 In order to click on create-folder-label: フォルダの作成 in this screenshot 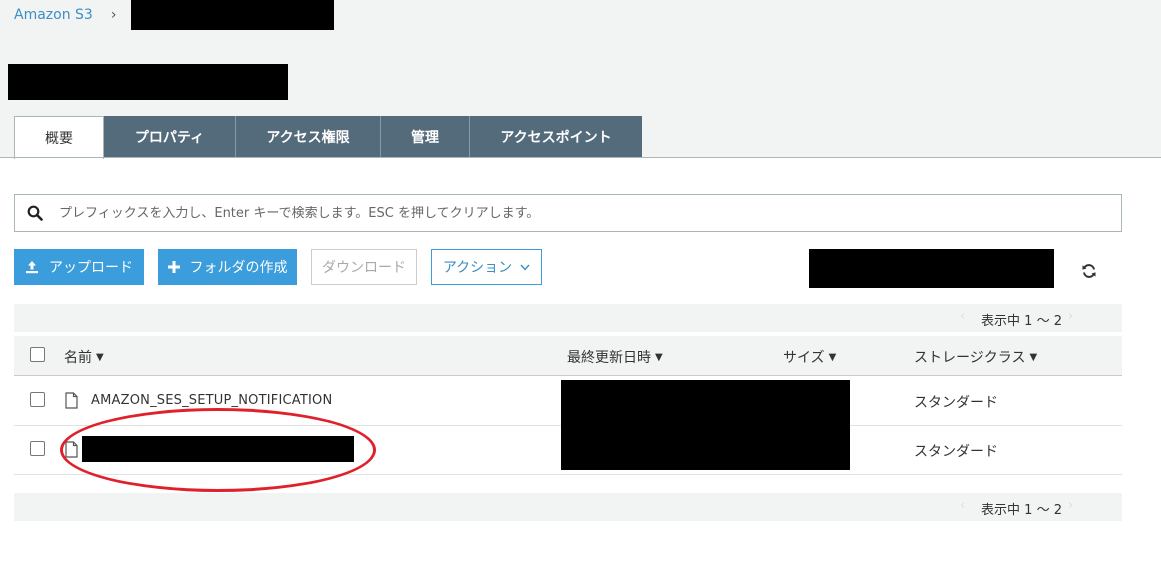, I will do `click(238, 268)`.